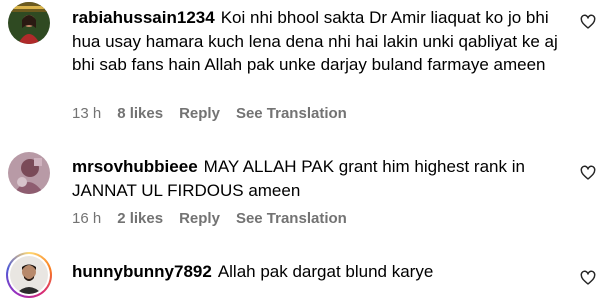 The image size is (606, 299). What do you see at coordinates (86, 113) in the screenshot?
I see `timestamp: 13 h` at bounding box center [86, 113].